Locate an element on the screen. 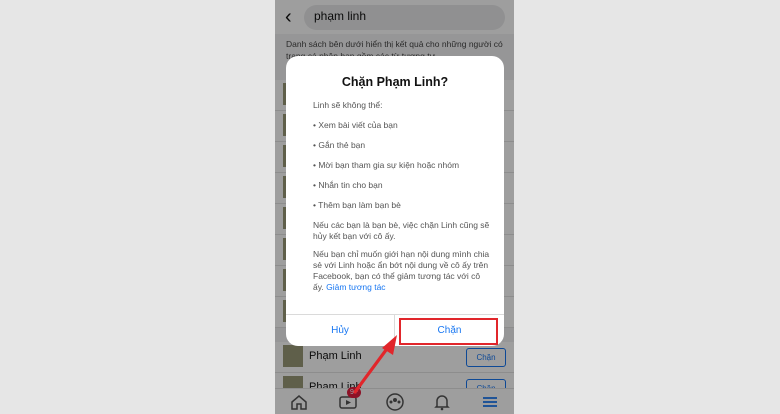 Image resolution: width=780 pixels, height=414 pixels. reduce-interaction-link: Giảm tương tác is located at coordinates (355, 287).